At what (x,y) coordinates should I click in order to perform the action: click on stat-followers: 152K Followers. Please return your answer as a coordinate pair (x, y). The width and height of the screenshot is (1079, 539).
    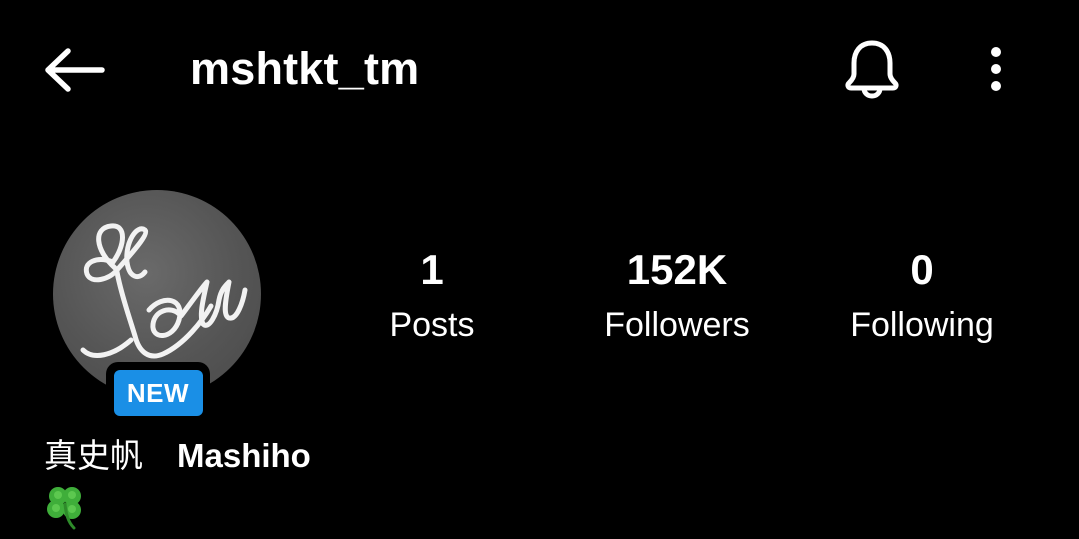
    Looking at the image, I should click on (677, 297).